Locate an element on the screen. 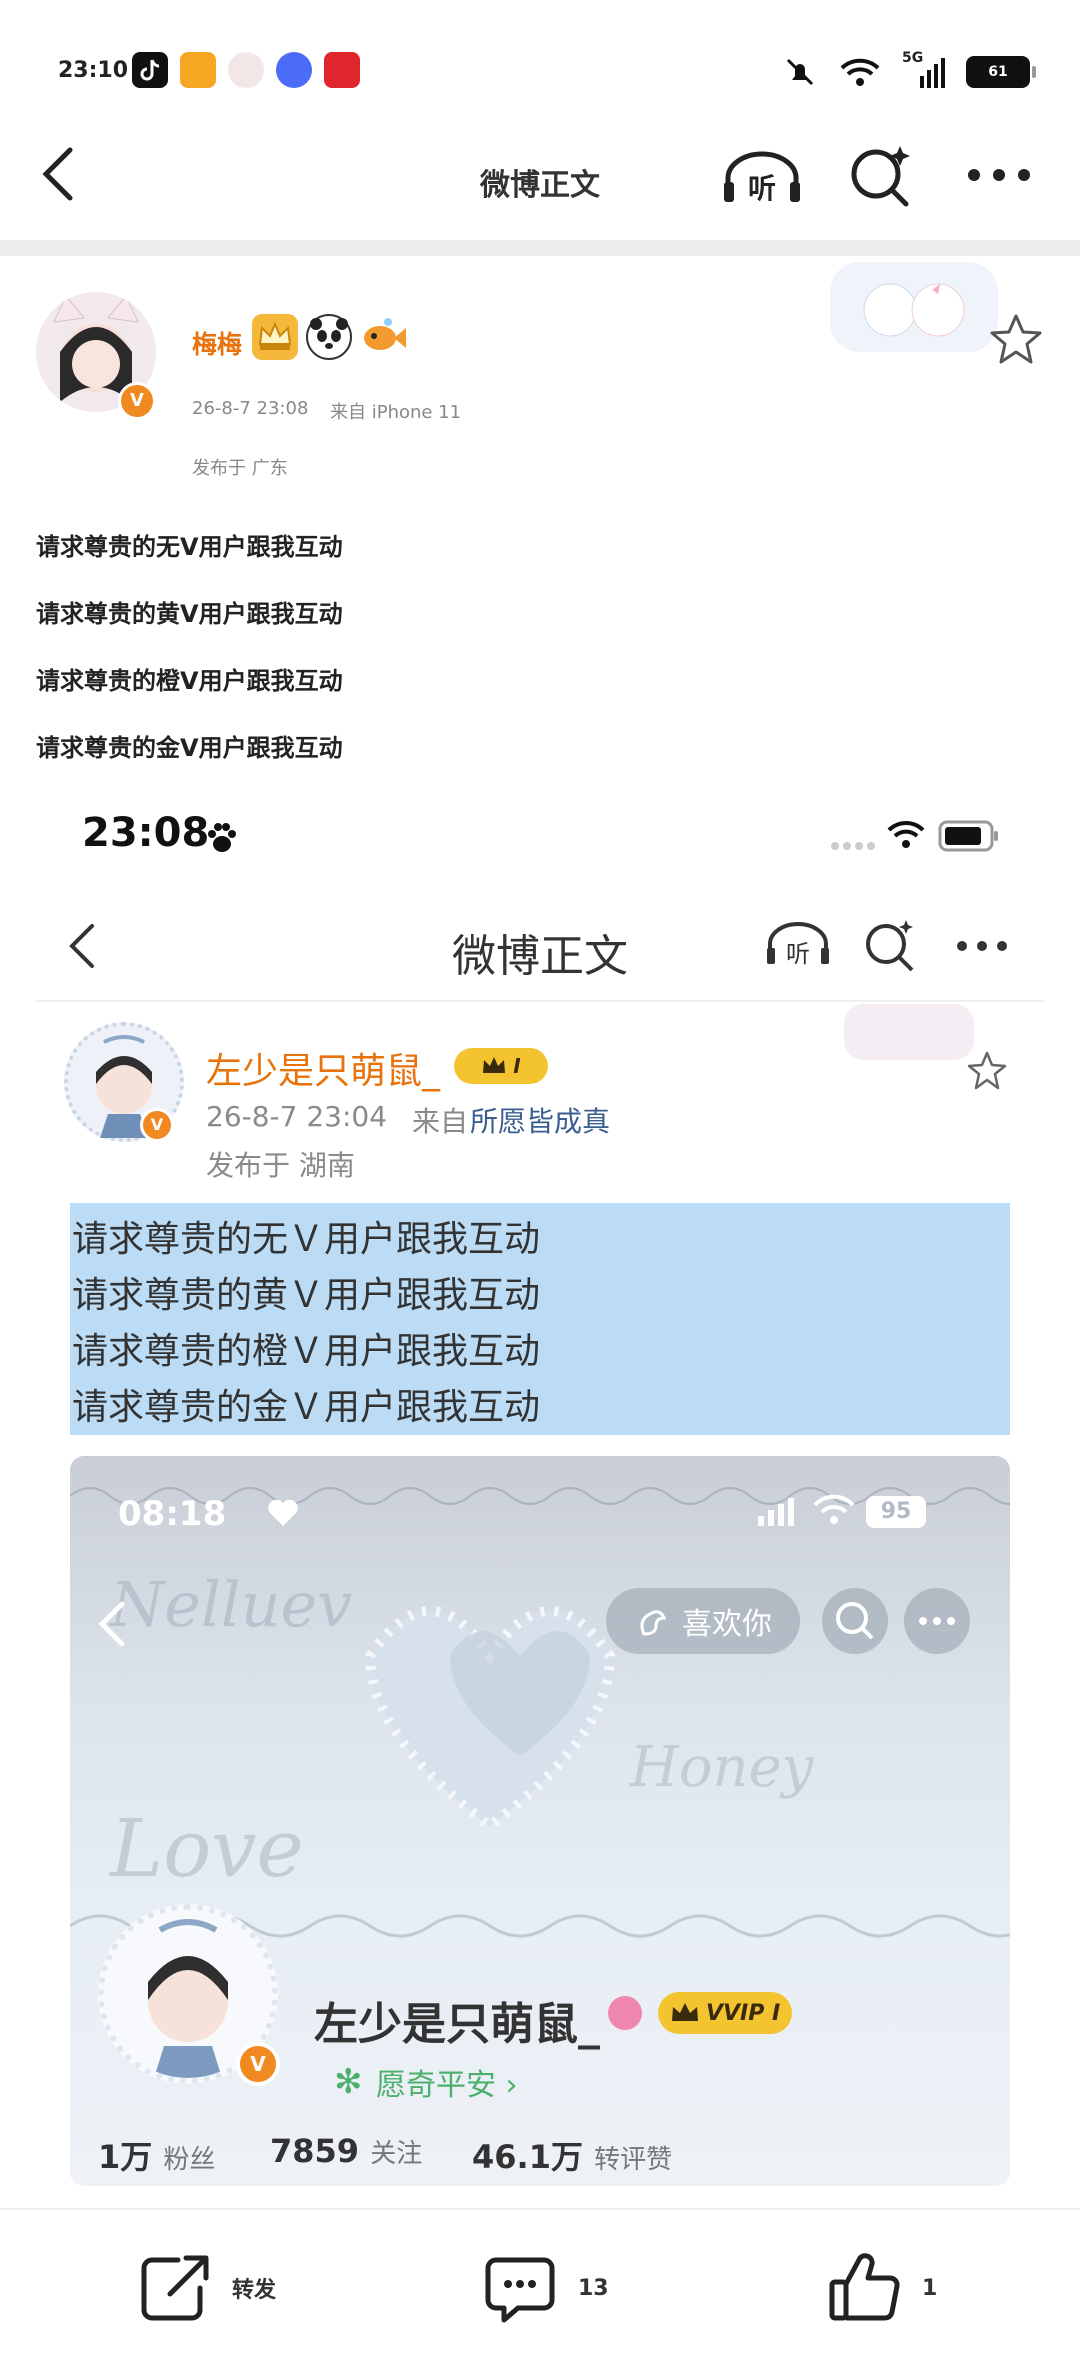 The image size is (1080, 2372). page-title: 微博正文 is located at coordinates (540, 185).